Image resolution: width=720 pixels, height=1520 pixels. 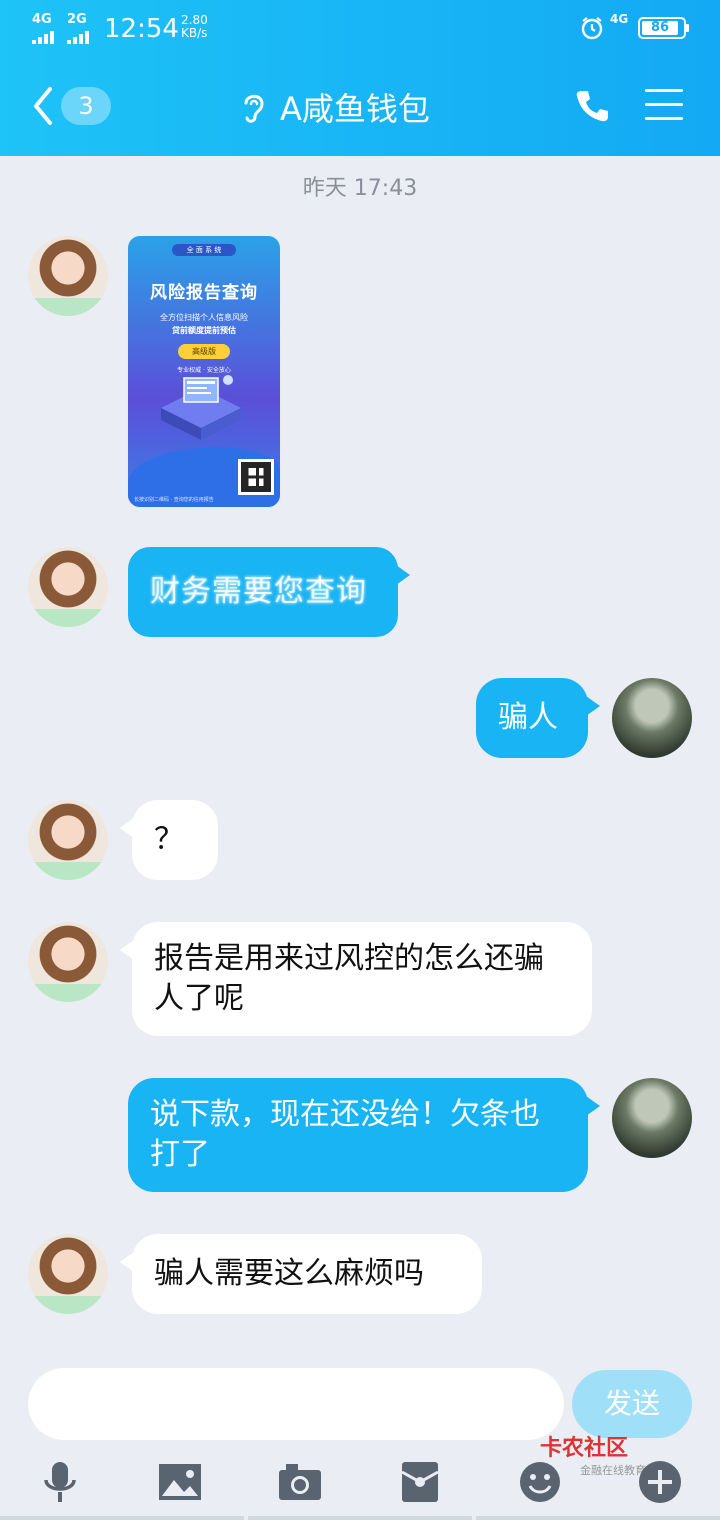 What do you see at coordinates (660, 1482) in the screenshot?
I see `plus-icon` at bounding box center [660, 1482].